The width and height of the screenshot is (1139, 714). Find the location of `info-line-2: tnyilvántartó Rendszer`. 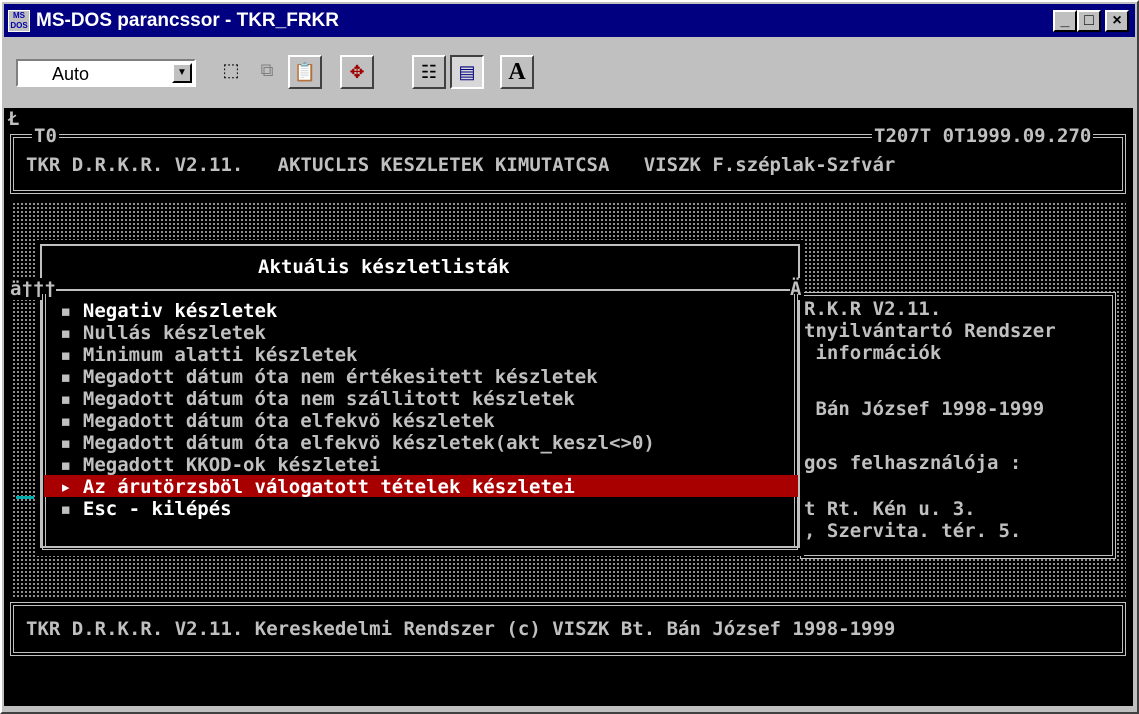

info-line-2: tnyilvántartó Rendszer is located at coordinates (930, 331).